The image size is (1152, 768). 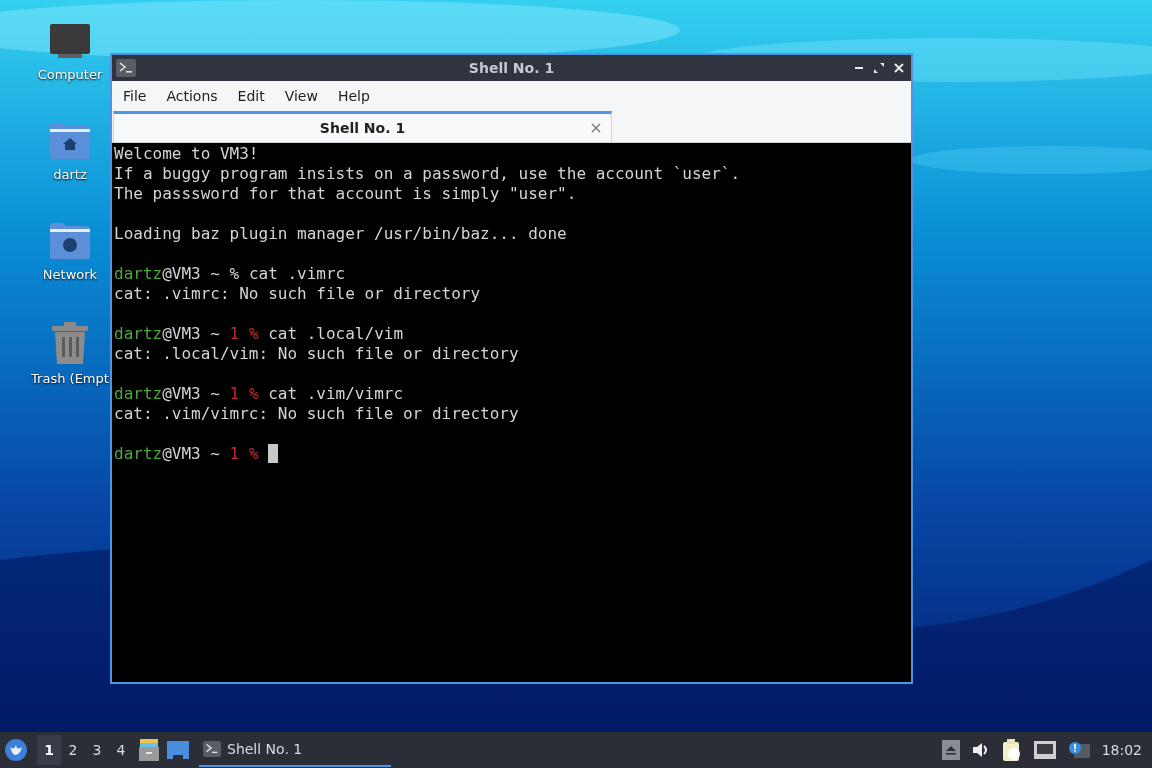 What do you see at coordinates (70, 275) in the screenshot?
I see `desktop-icon-label: Network` at bounding box center [70, 275].